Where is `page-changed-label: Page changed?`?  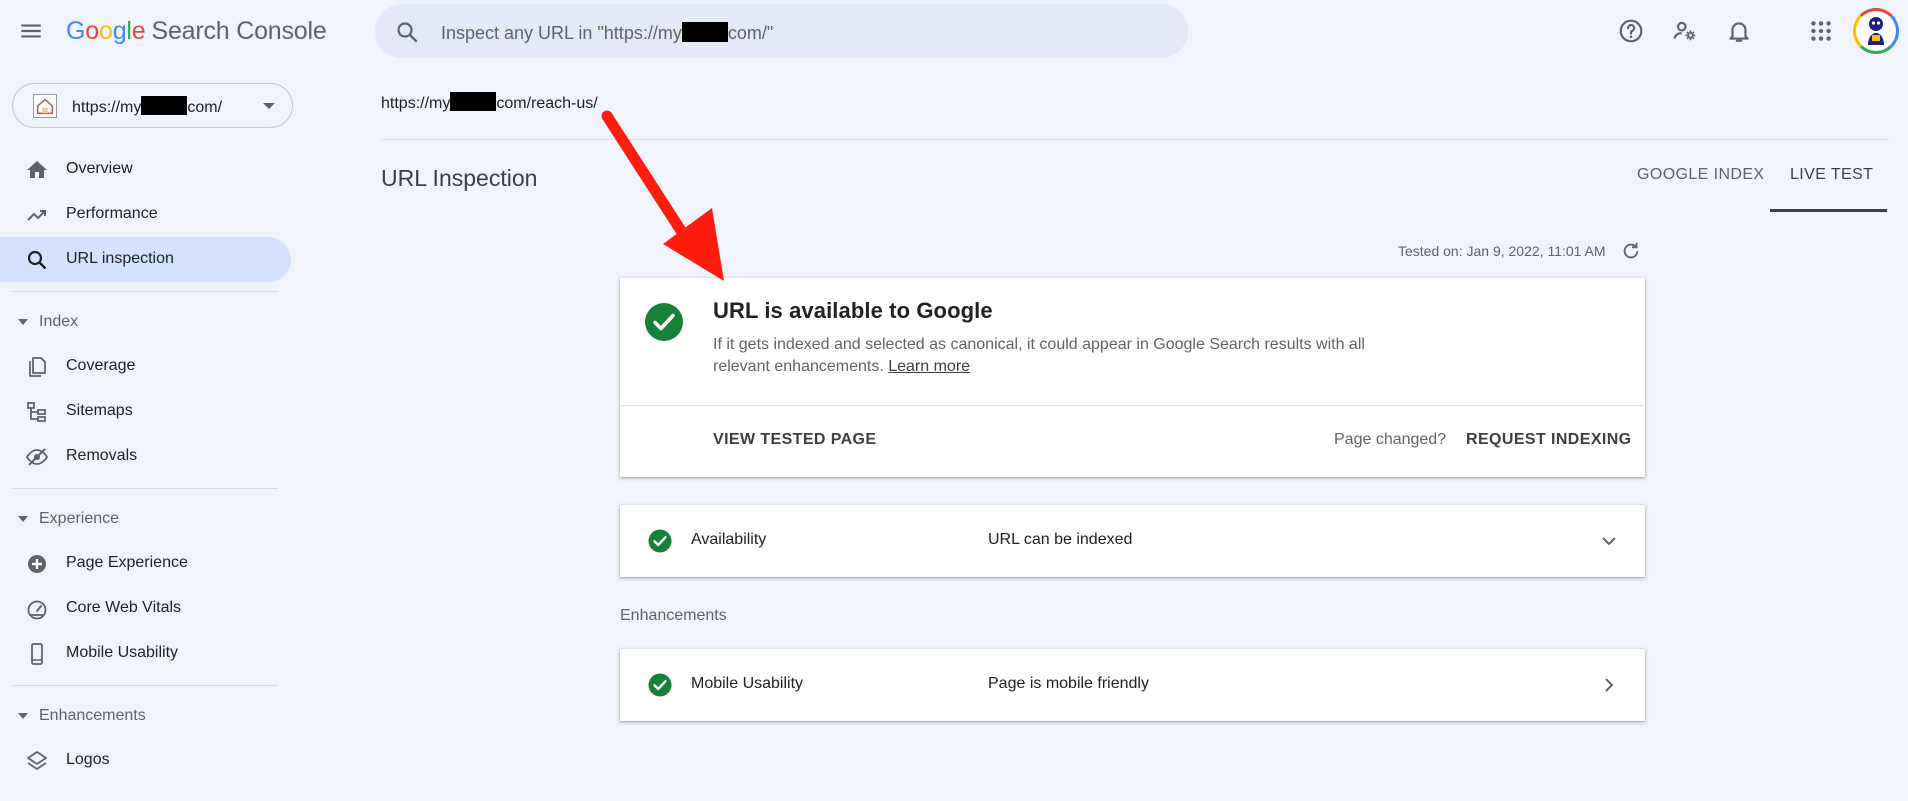 page-changed-label: Page changed? is located at coordinates (1390, 439).